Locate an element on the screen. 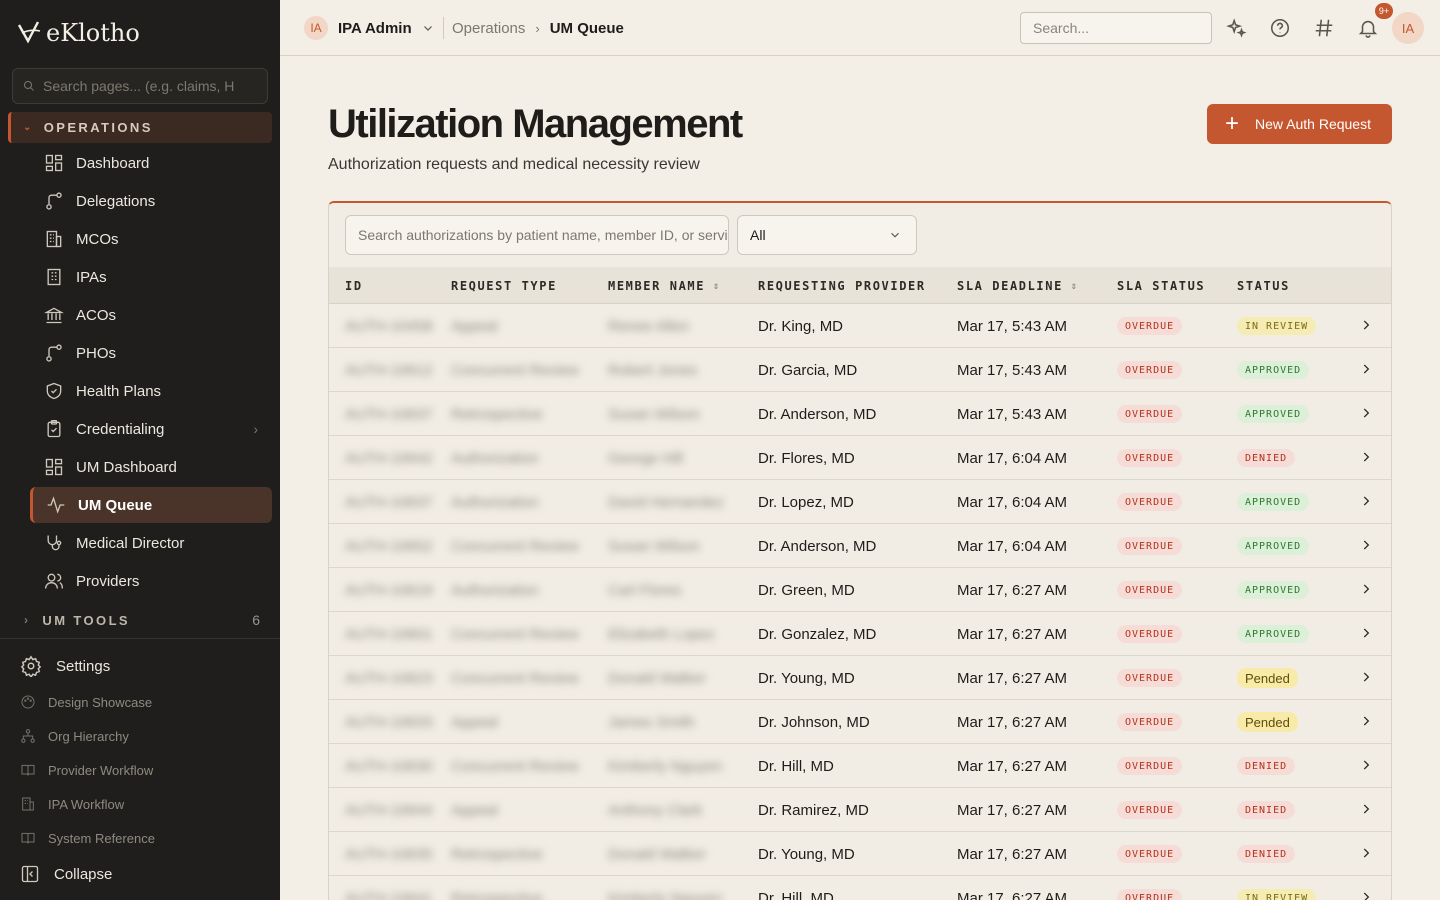 Image resolution: width=1440 pixels, height=900 pixels. users-icon is located at coordinates (54, 581).